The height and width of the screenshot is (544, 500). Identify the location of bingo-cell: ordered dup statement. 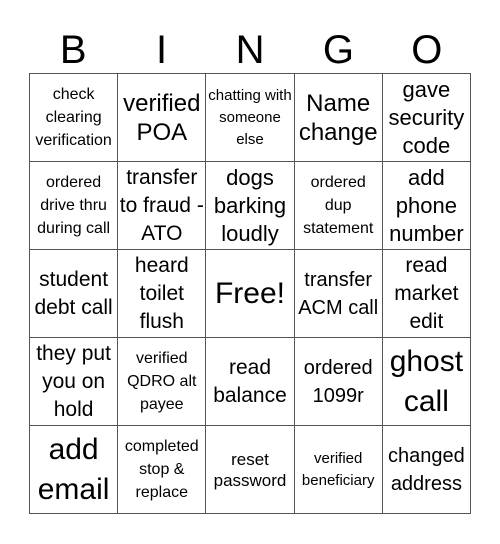
(338, 206).